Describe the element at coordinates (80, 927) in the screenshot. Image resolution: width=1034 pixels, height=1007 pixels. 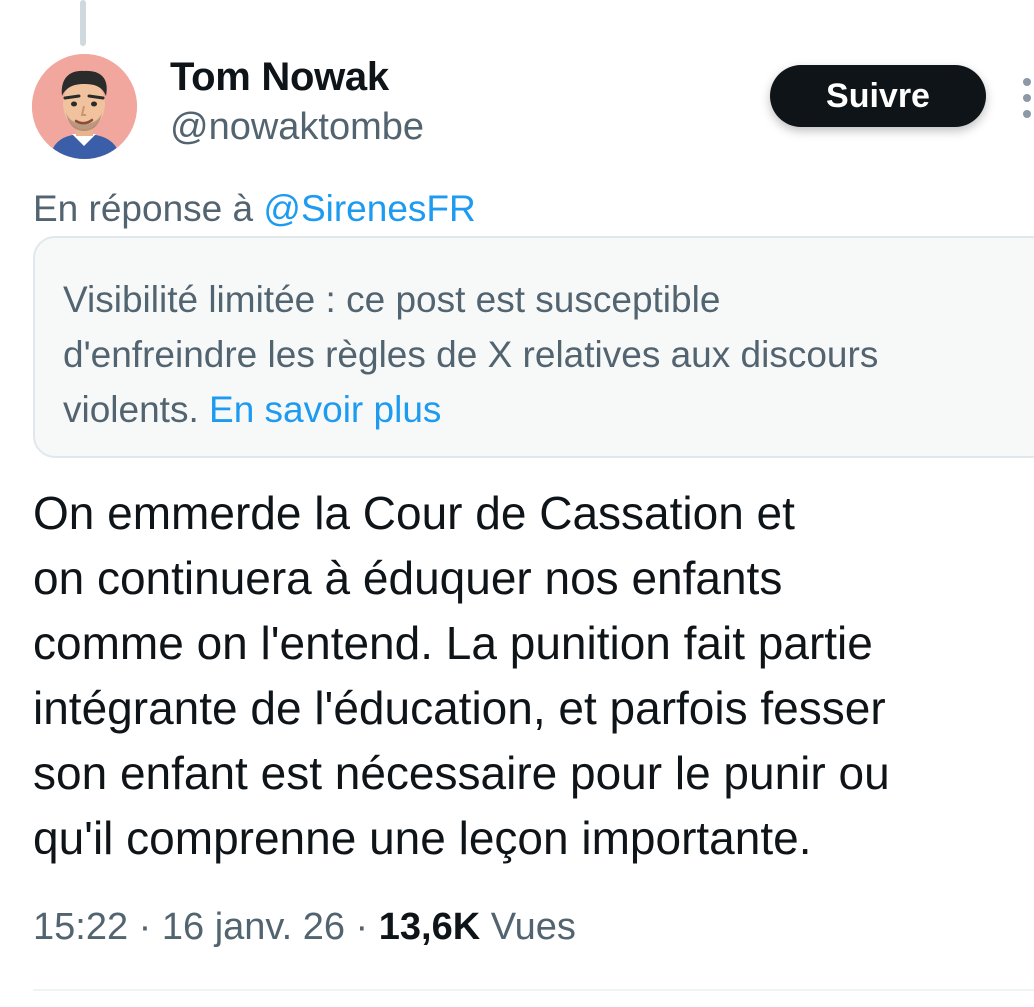
I see `tweet-time: 15:22` at that location.